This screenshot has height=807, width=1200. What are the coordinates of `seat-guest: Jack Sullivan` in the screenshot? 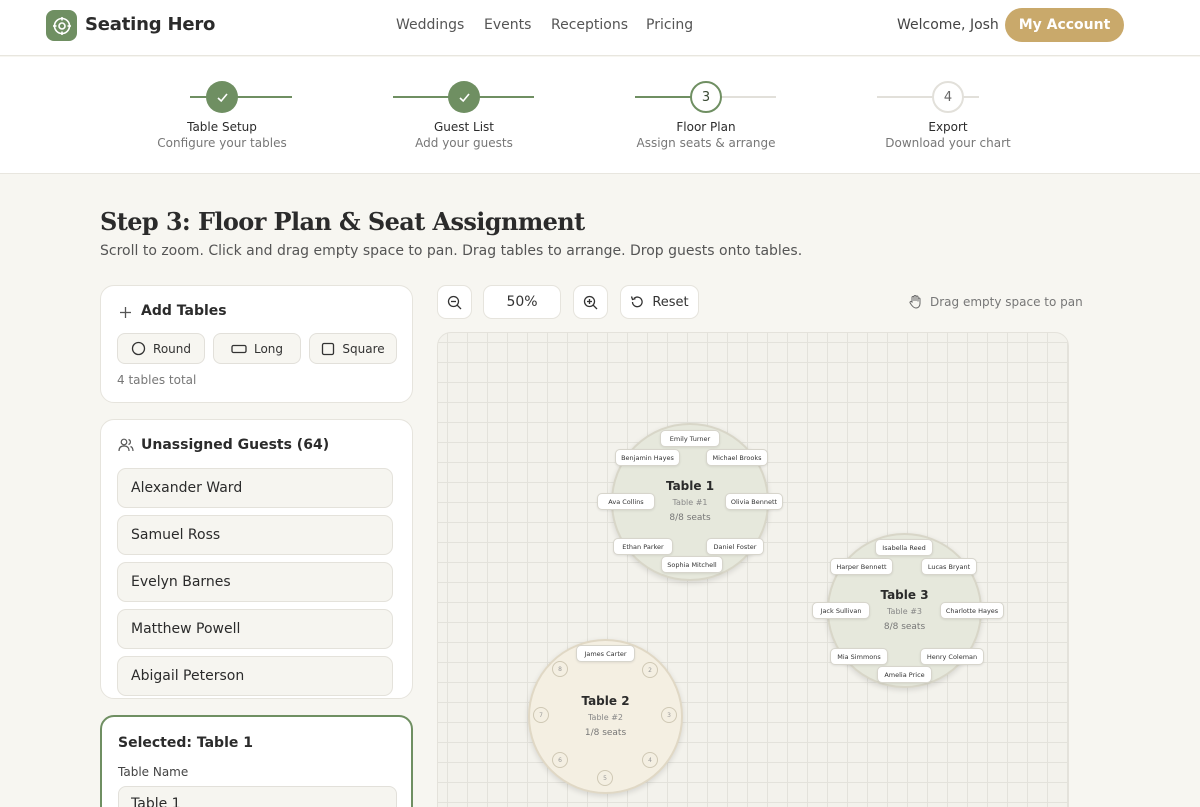 It's located at (841, 610).